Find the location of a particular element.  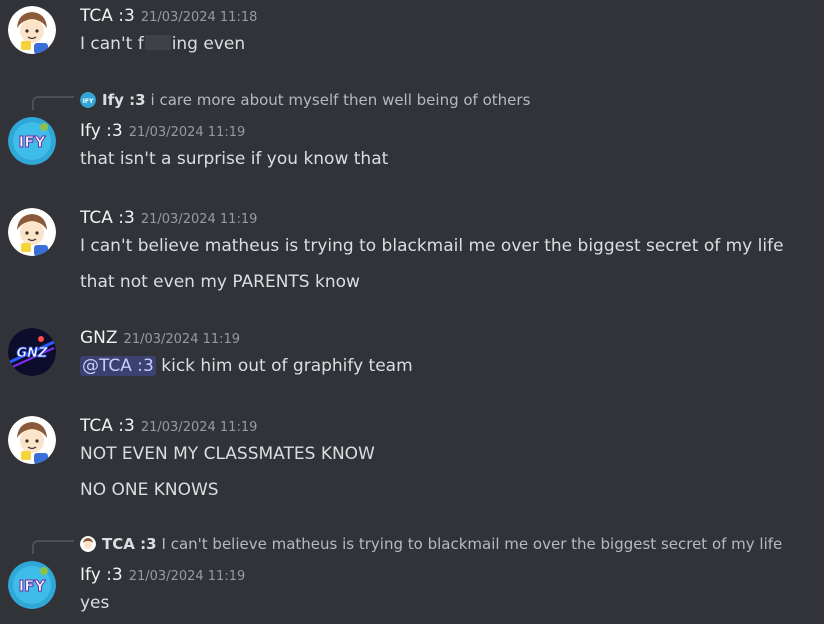

reply-avatar: IFY is located at coordinates (88, 100).